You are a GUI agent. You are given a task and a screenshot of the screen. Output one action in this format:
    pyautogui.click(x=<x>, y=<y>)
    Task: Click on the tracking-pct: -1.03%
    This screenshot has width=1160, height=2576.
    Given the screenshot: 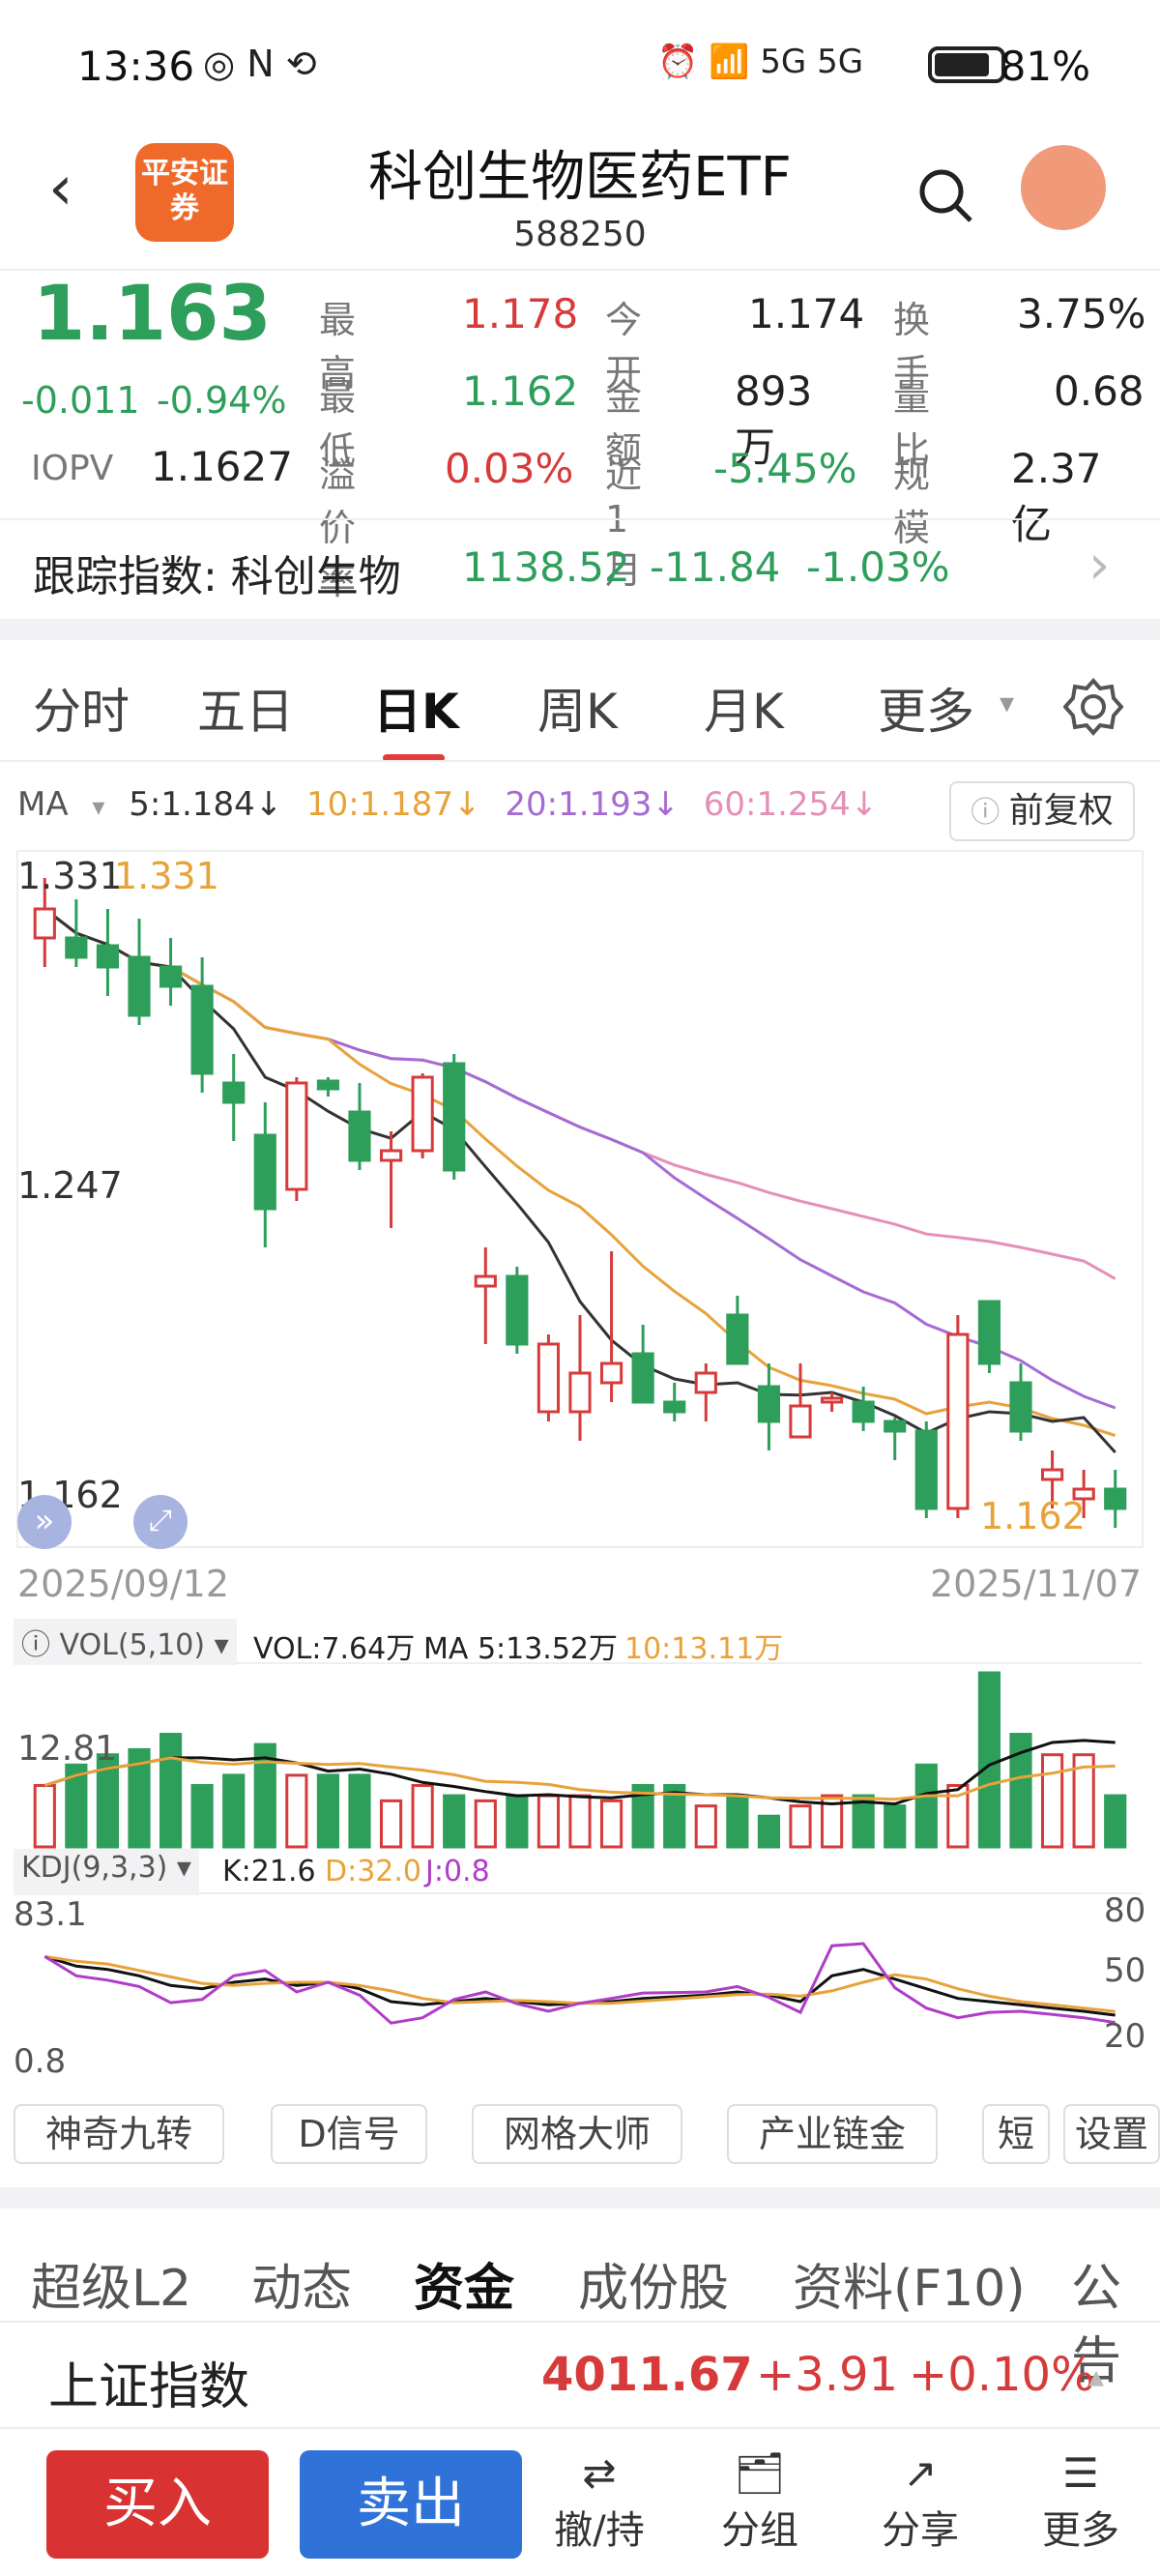 What is the action you would take?
    pyautogui.click(x=878, y=567)
    